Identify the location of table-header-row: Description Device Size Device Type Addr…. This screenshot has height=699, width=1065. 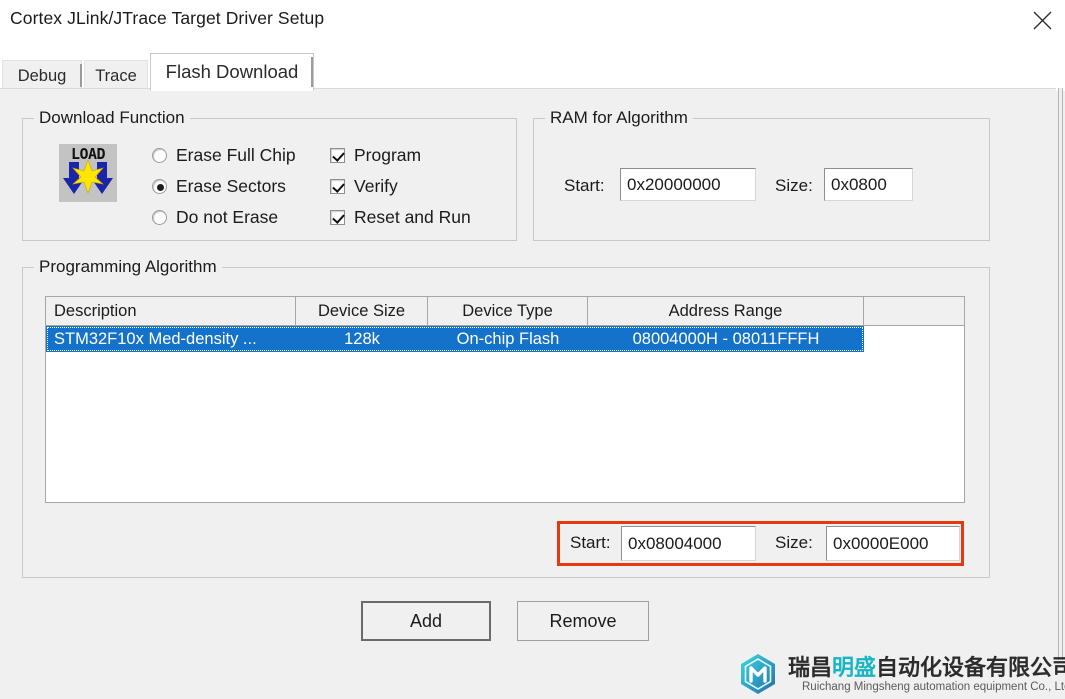
(505, 311).